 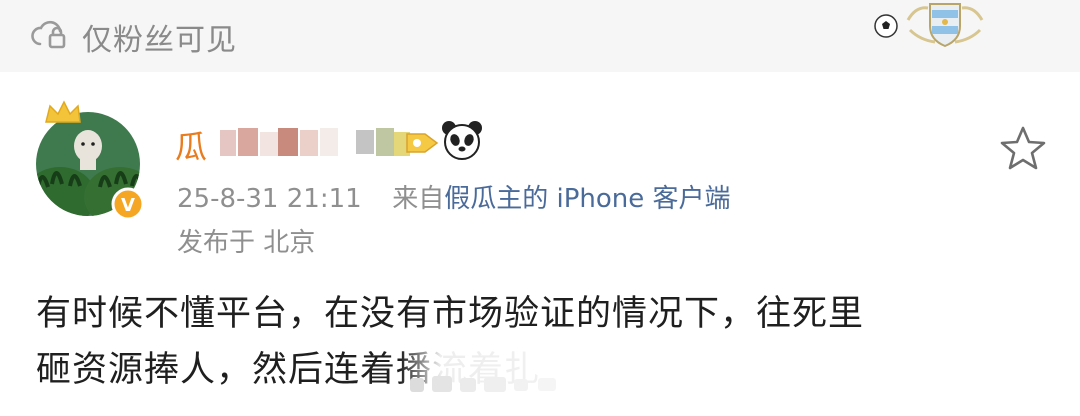 I want to click on favorite-star-icon, so click(x=1023, y=148).